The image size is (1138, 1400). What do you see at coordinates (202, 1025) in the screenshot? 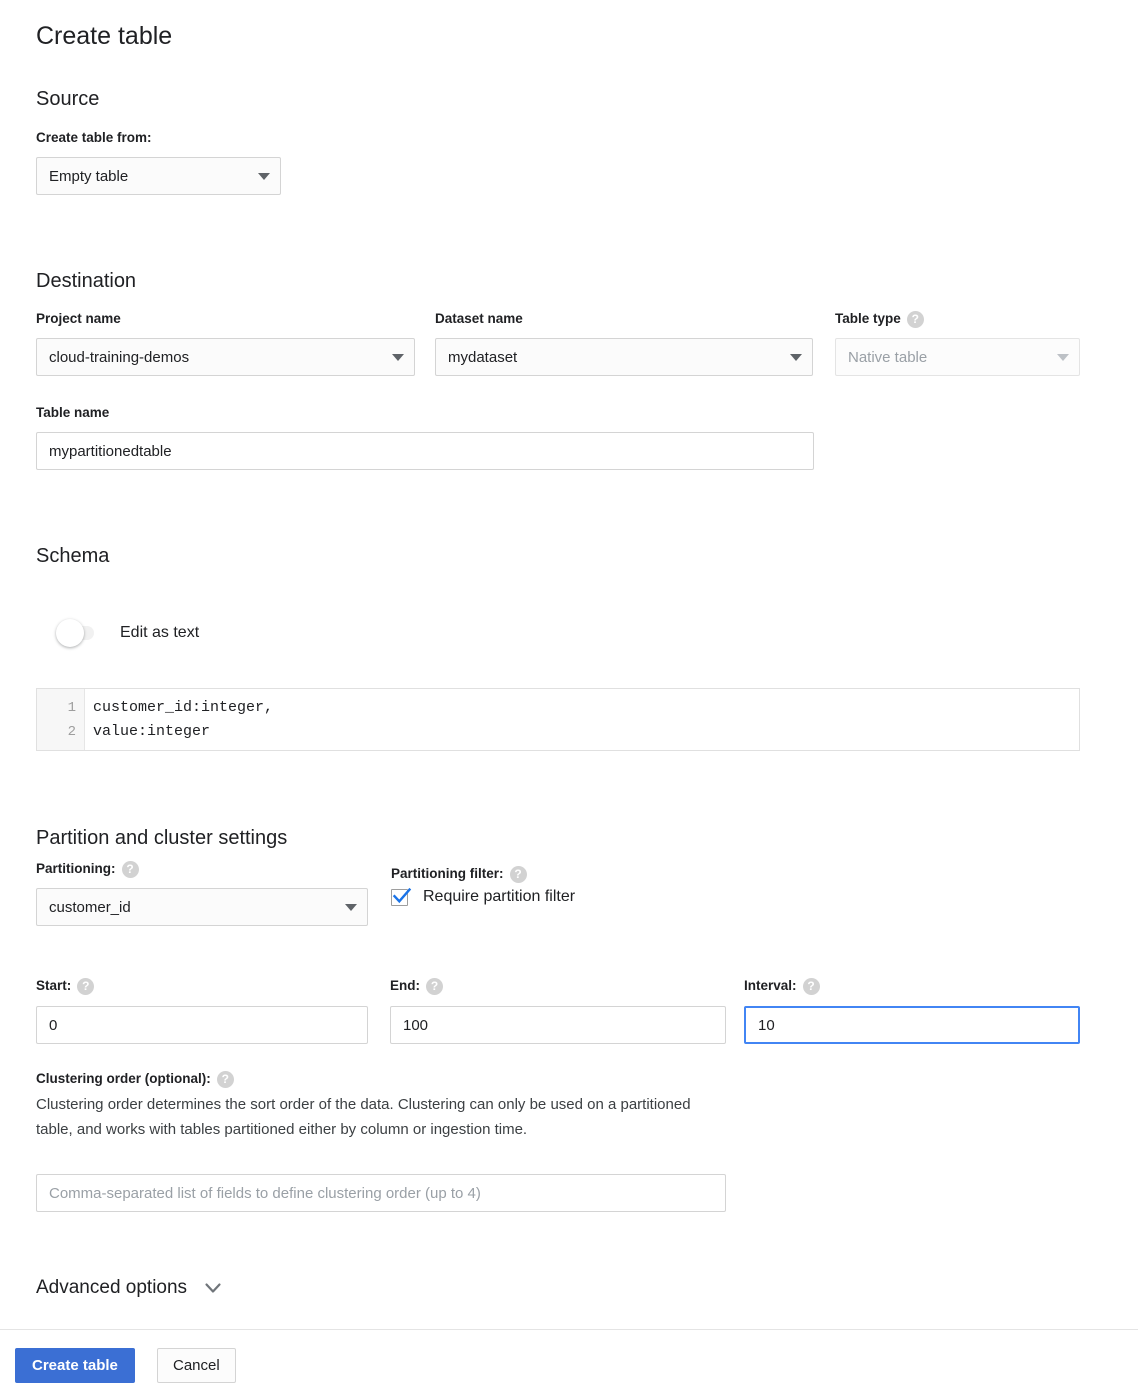
I see `start-input: 0` at bounding box center [202, 1025].